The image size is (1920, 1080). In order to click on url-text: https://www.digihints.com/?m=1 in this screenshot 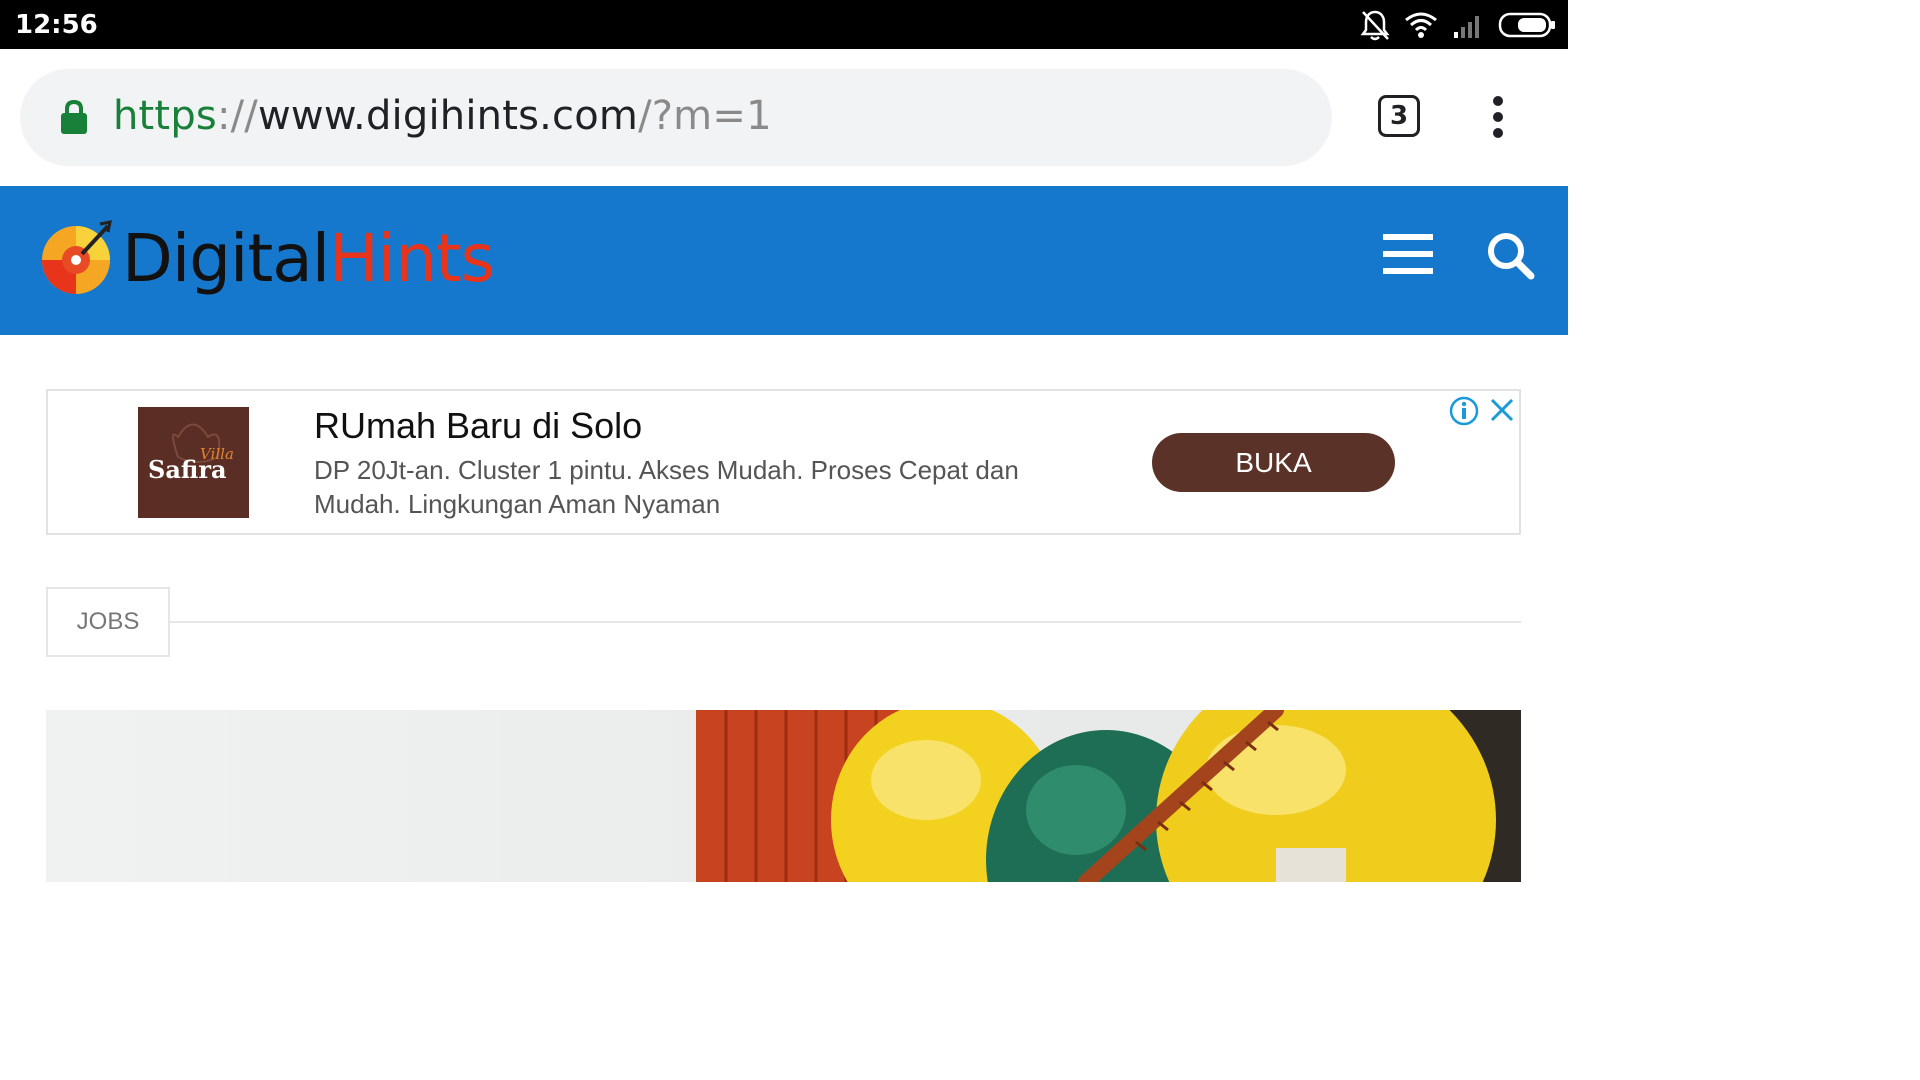, I will do `click(442, 116)`.